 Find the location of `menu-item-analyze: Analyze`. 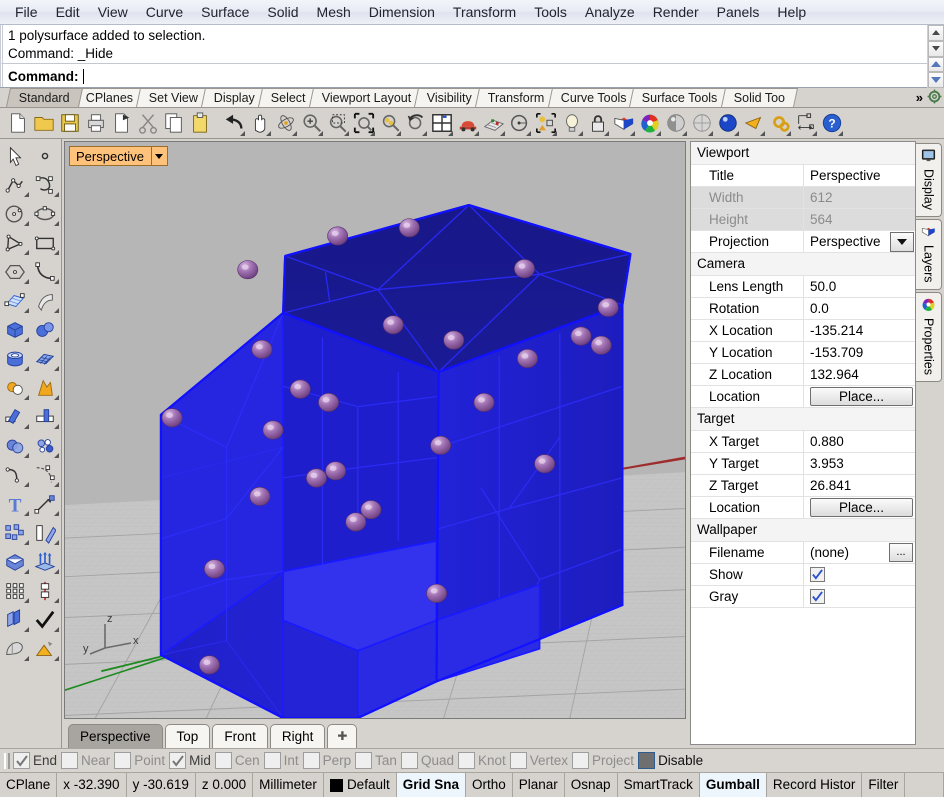

menu-item-analyze: Analyze is located at coordinates (610, 12).